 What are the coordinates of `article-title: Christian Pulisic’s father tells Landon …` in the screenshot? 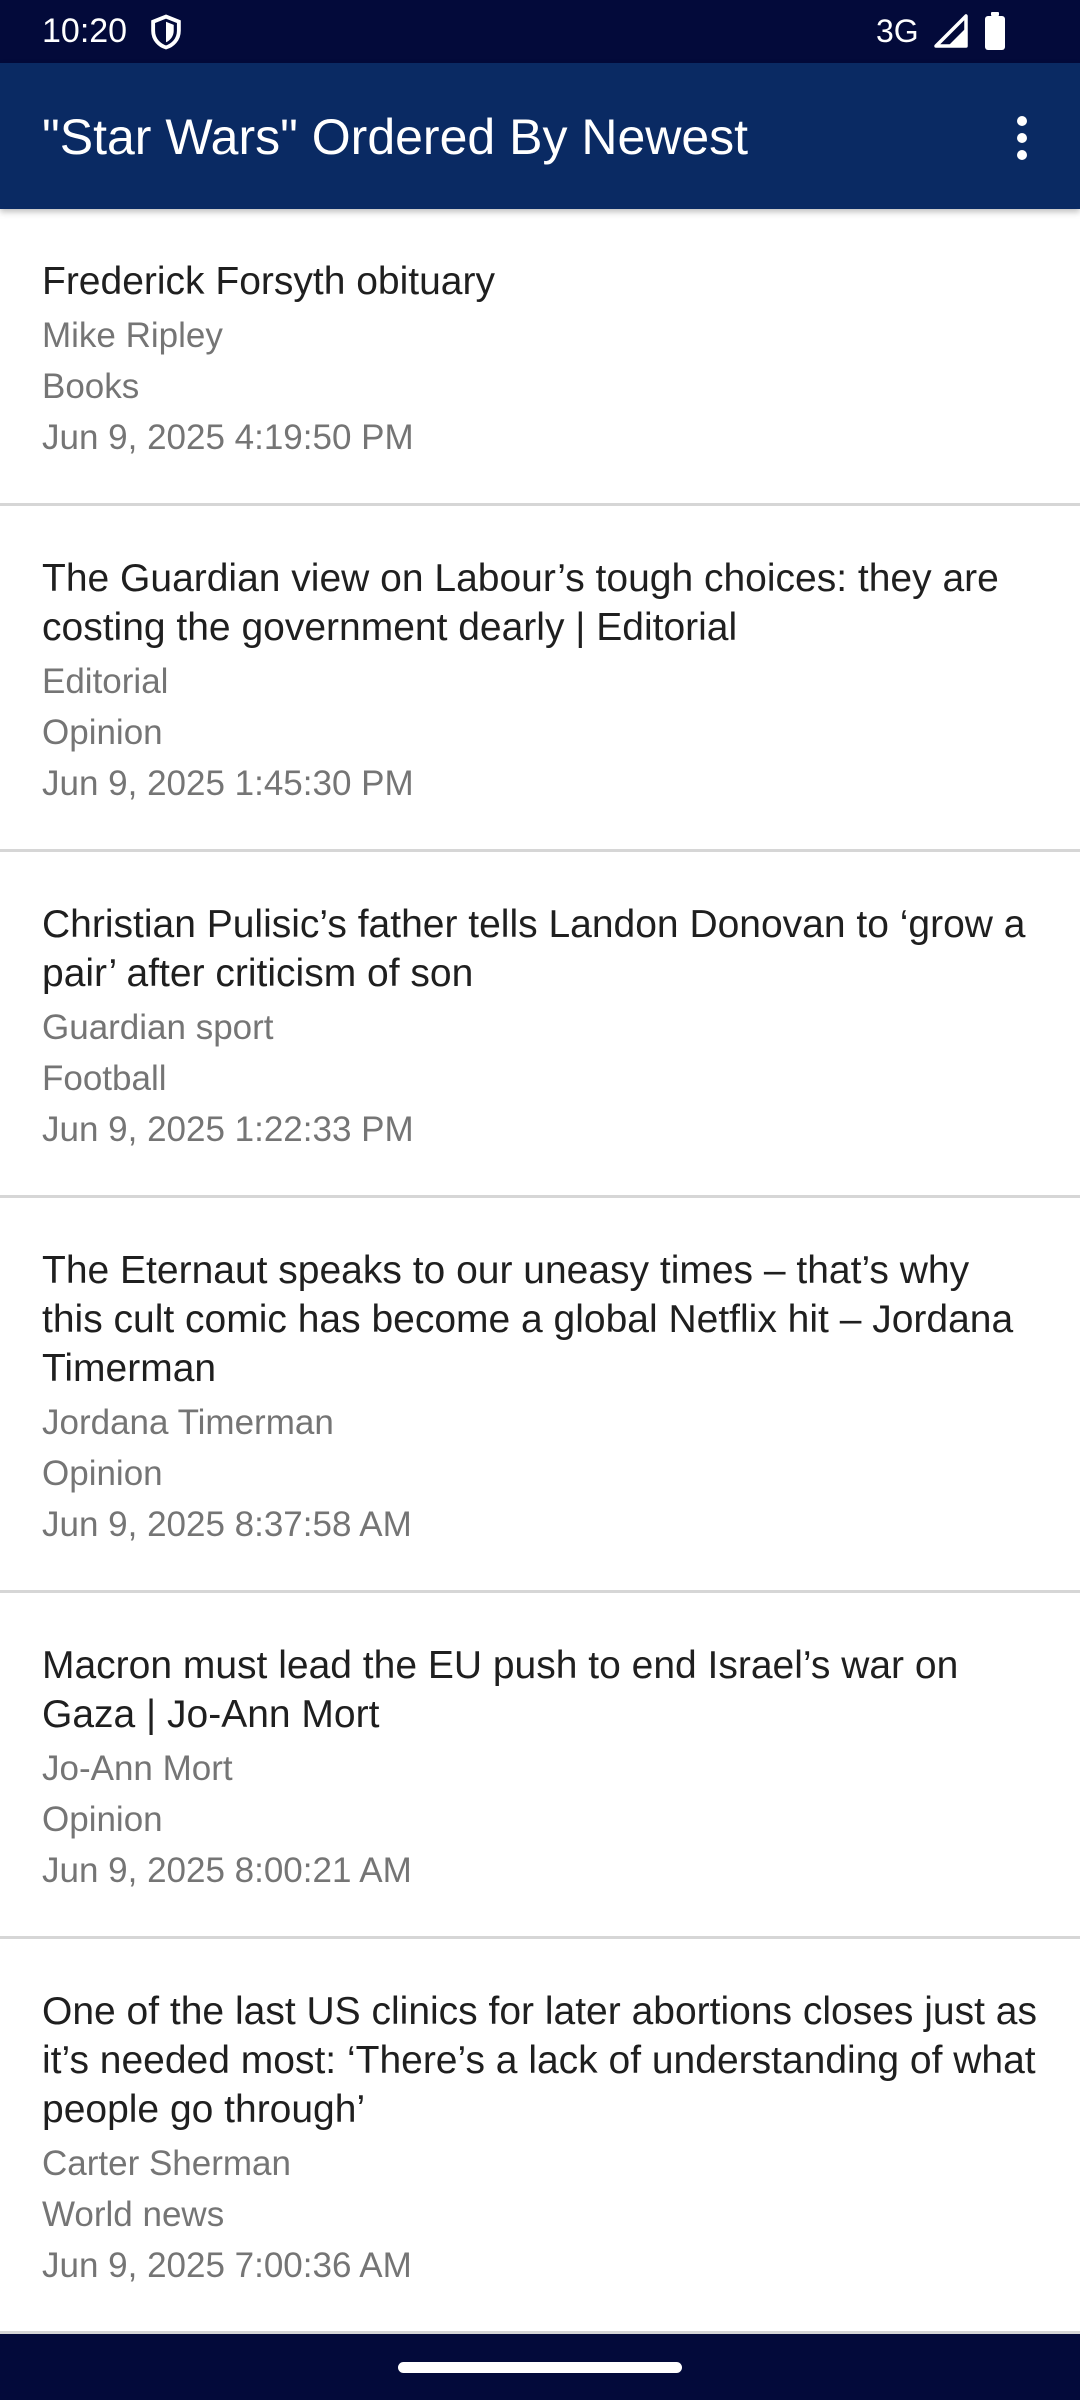 It's located at (534, 949).